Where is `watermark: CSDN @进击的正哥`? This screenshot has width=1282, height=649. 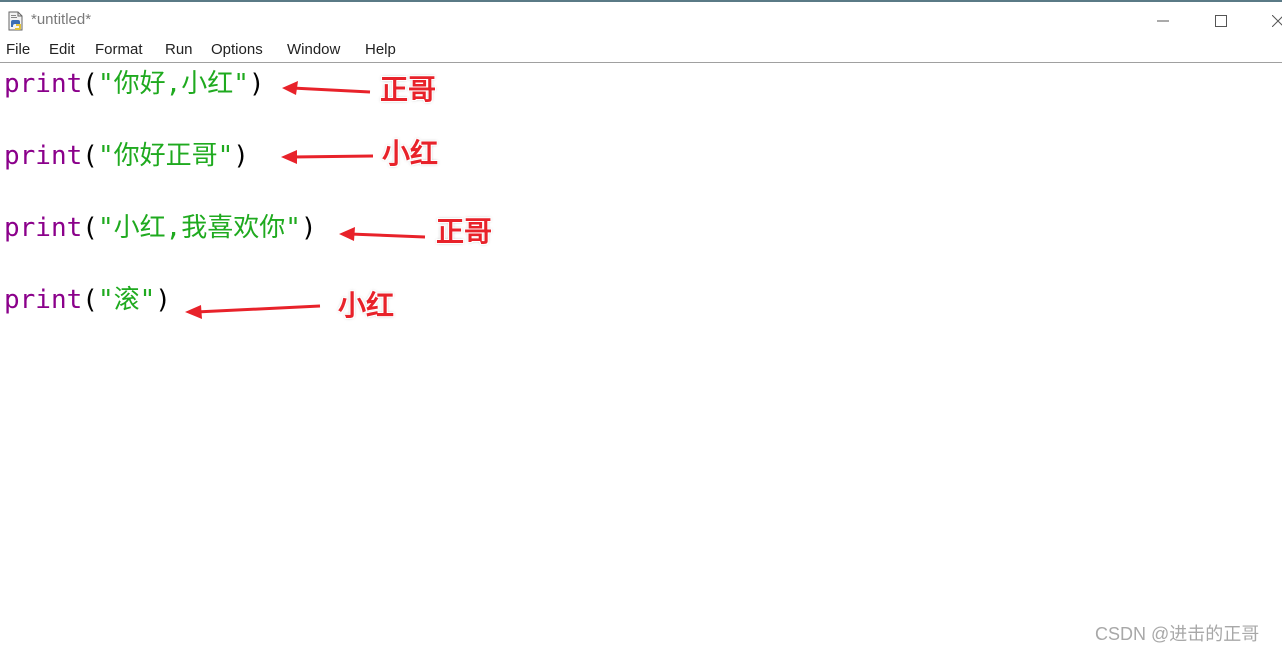 watermark: CSDN @进击的正哥 is located at coordinates (1177, 634).